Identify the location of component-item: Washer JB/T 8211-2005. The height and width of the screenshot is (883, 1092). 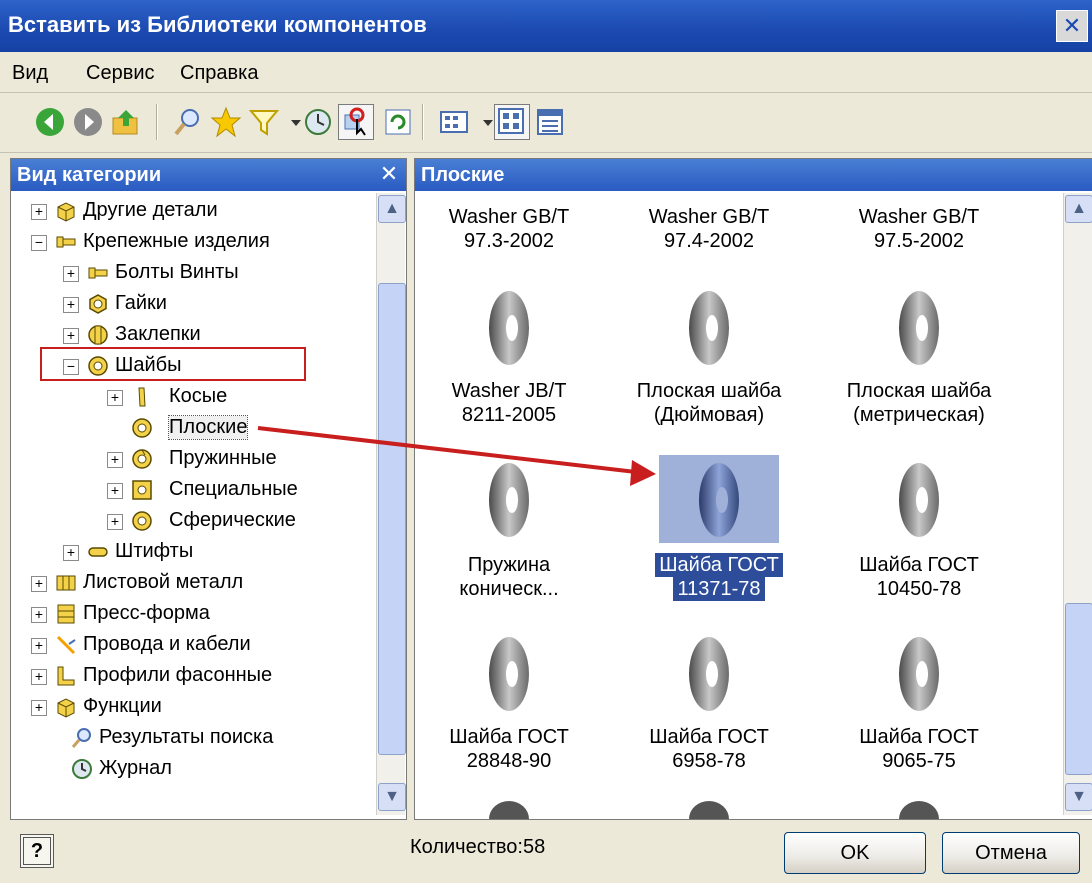
(509, 403).